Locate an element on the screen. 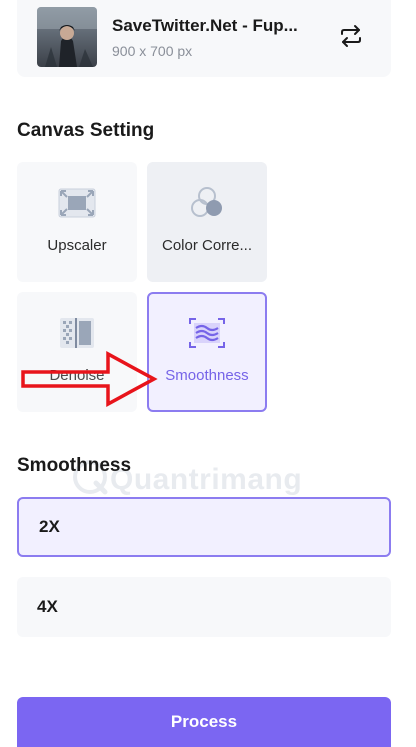 The width and height of the screenshot is (416, 747). process-button: Process is located at coordinates (204, 722).